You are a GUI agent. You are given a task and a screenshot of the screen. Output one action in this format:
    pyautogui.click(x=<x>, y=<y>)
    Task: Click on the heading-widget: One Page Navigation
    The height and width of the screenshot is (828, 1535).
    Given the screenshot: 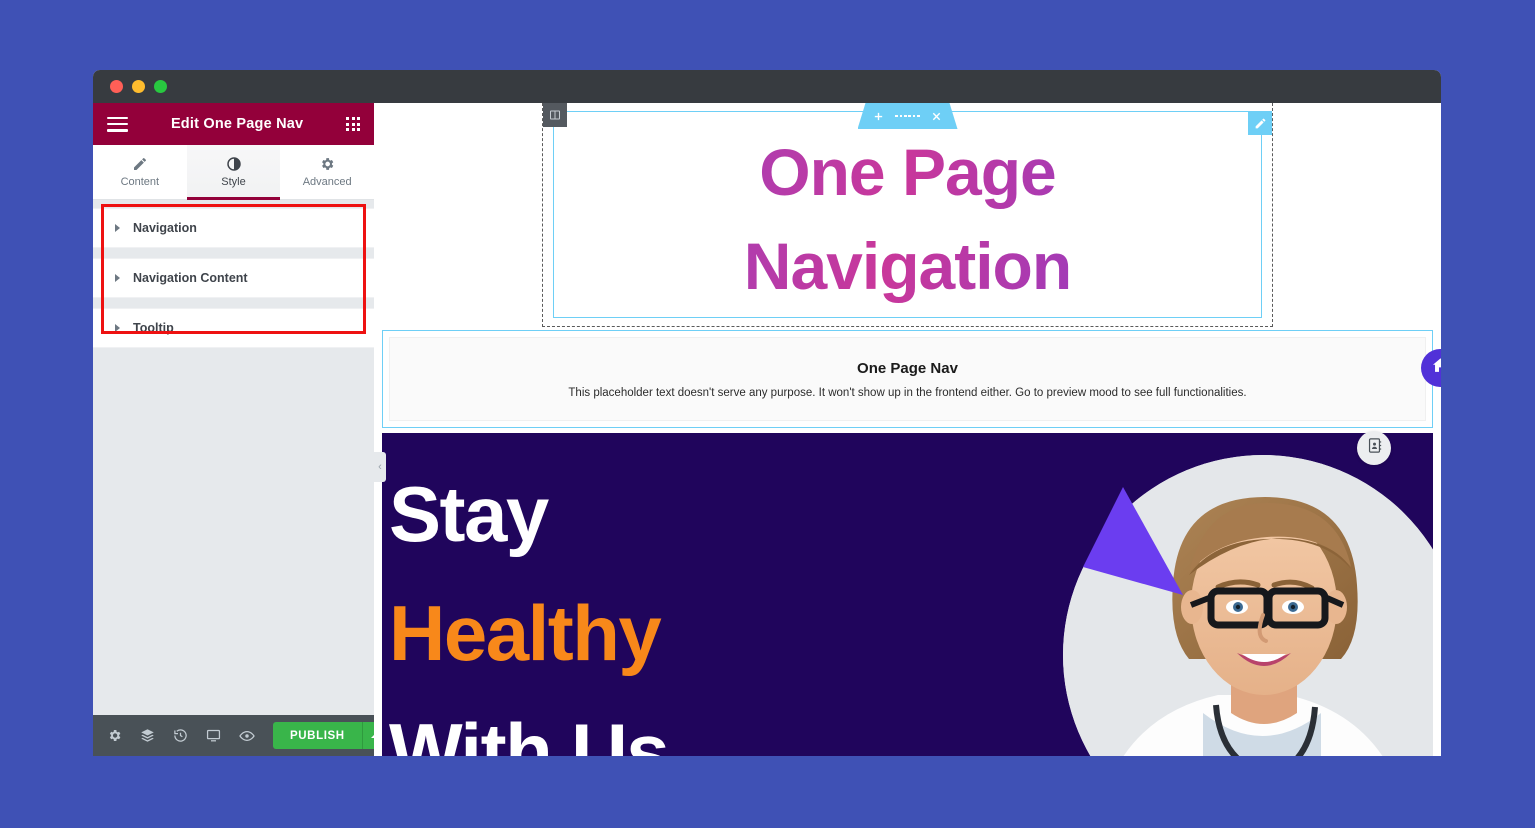 What is the action you would take?
    pyautogui.click(x=907, y=219)
    